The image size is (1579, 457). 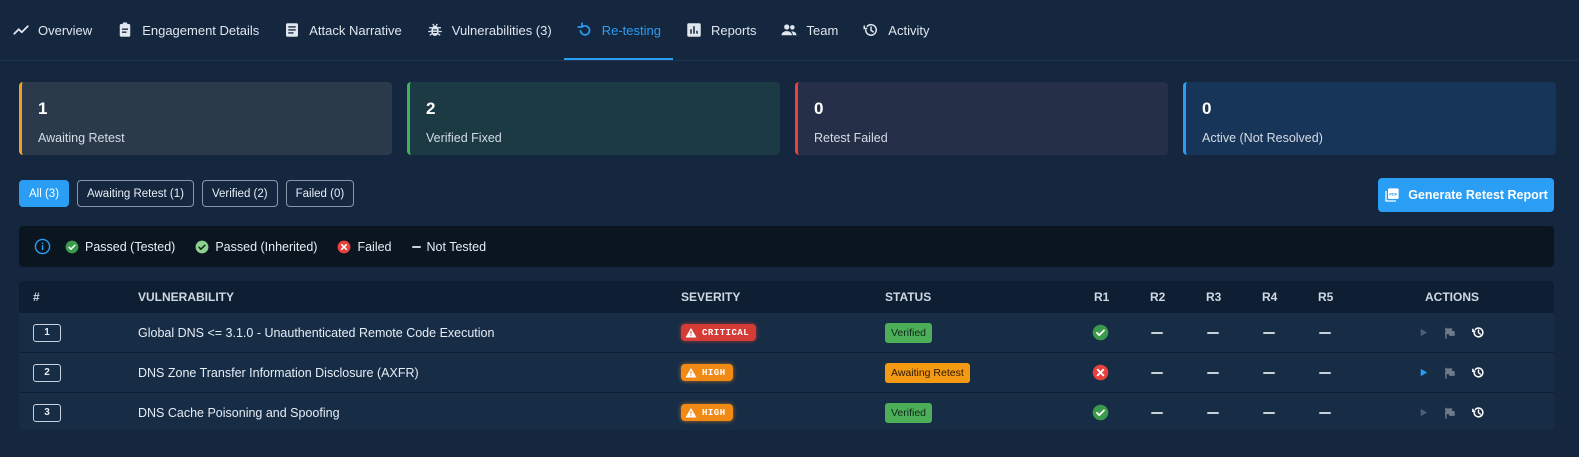 I want to click on severity-badge: HIGH, so click(x=707, y=412).